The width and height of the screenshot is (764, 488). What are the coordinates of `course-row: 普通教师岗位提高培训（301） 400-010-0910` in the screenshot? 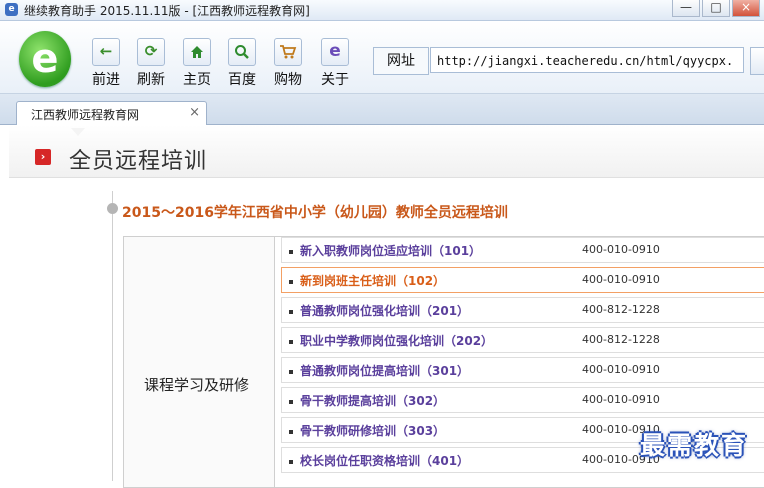 It's located at (522, 370).